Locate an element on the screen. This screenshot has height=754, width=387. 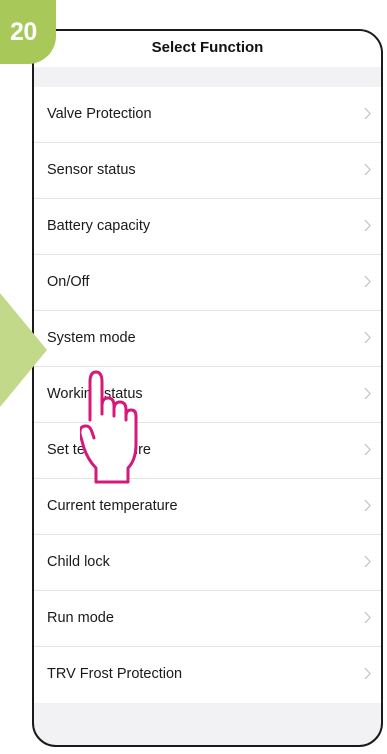
list-item-run-mode: Run mode is located at coordinates (207, 619).